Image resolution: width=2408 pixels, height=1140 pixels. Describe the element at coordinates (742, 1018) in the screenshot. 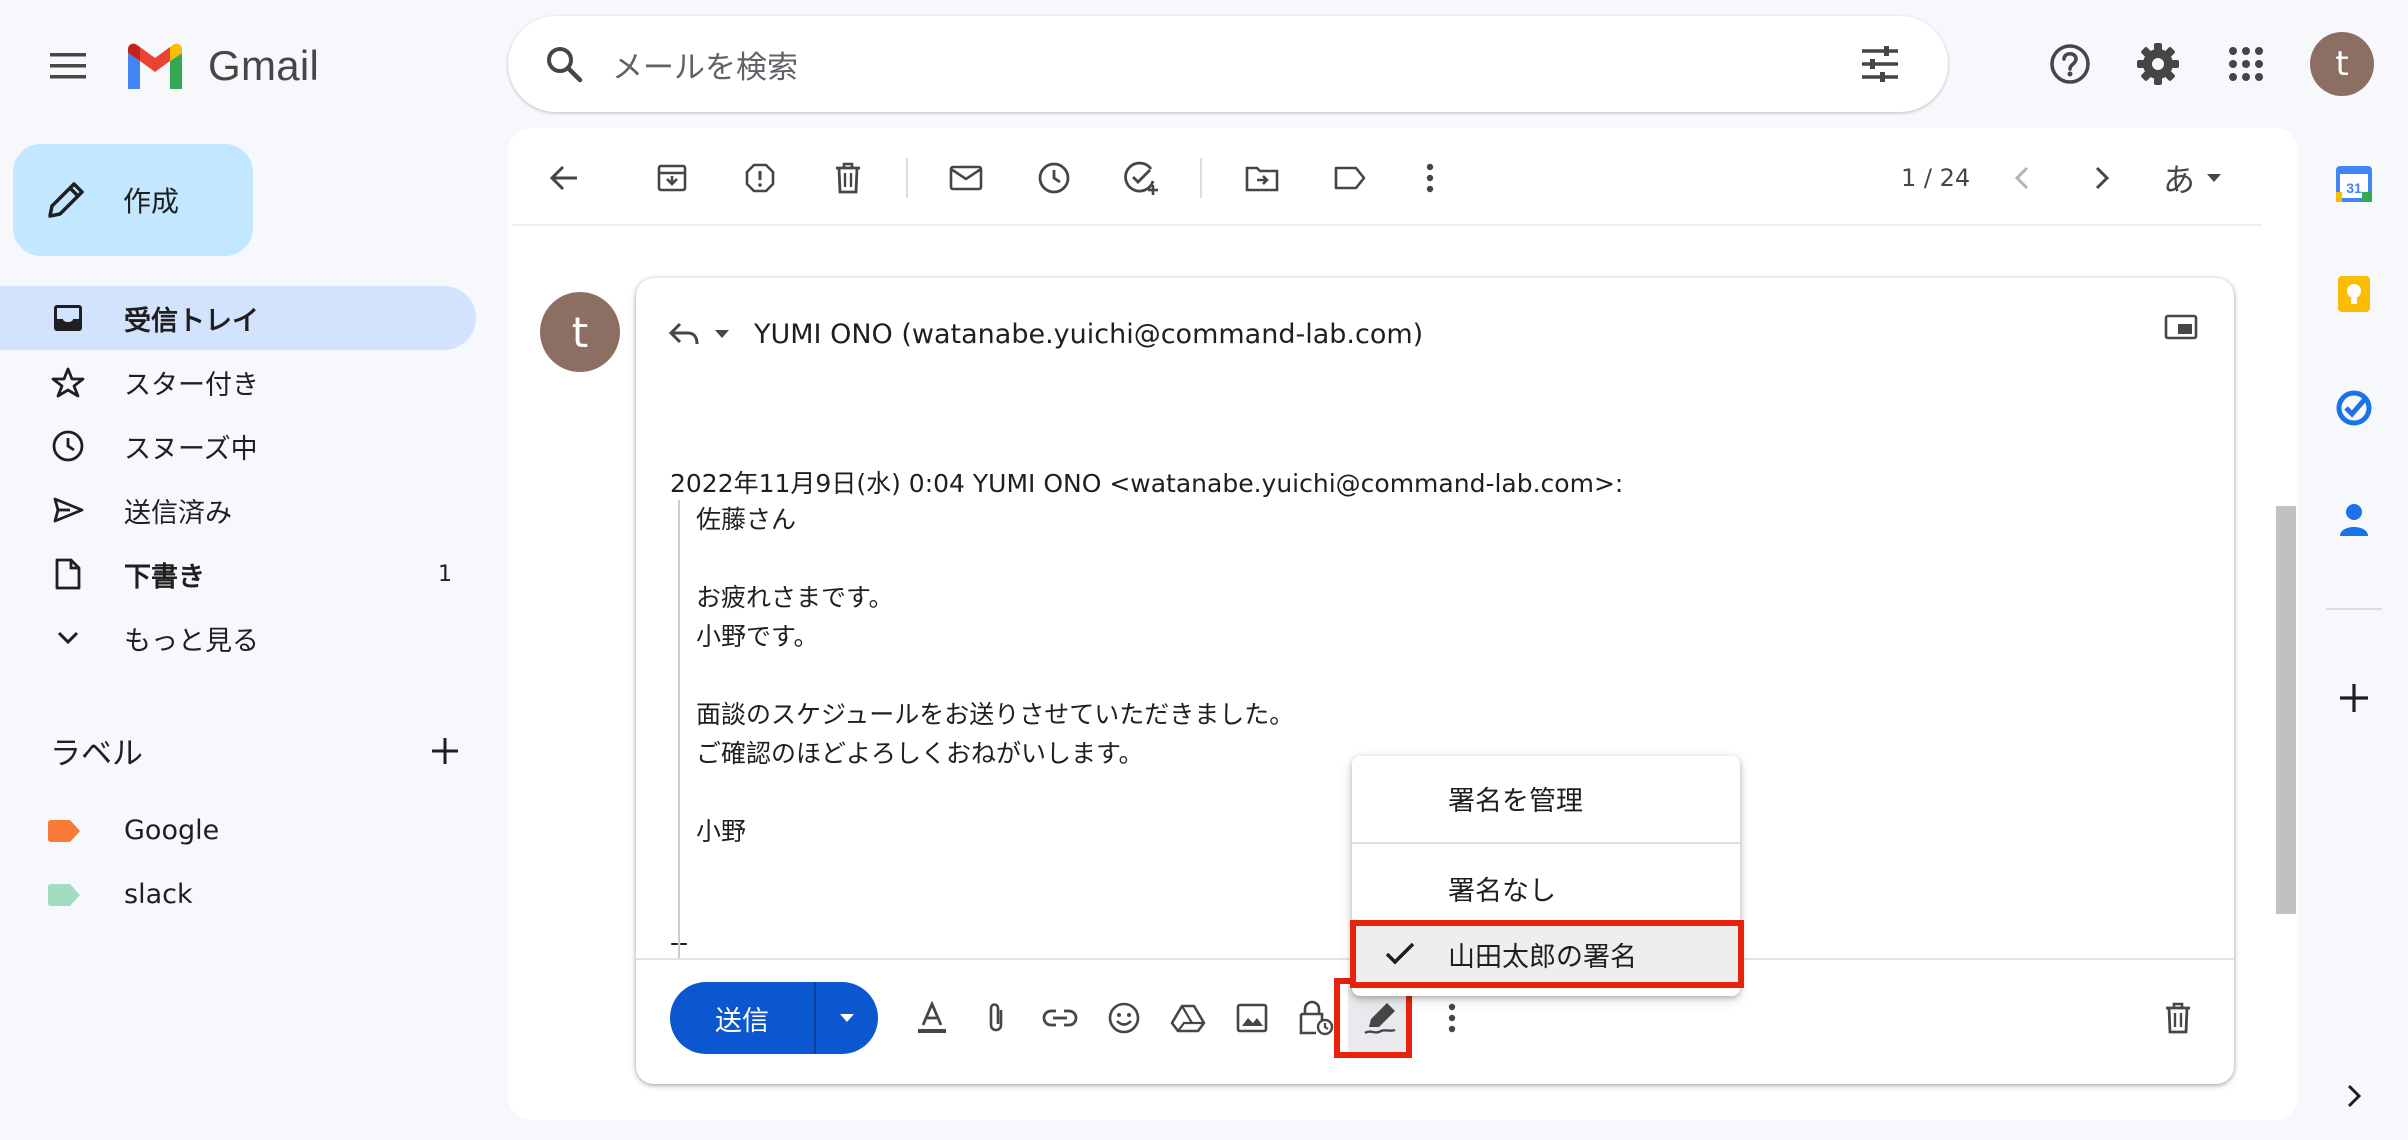

I see `send-button: 送信` at that location.